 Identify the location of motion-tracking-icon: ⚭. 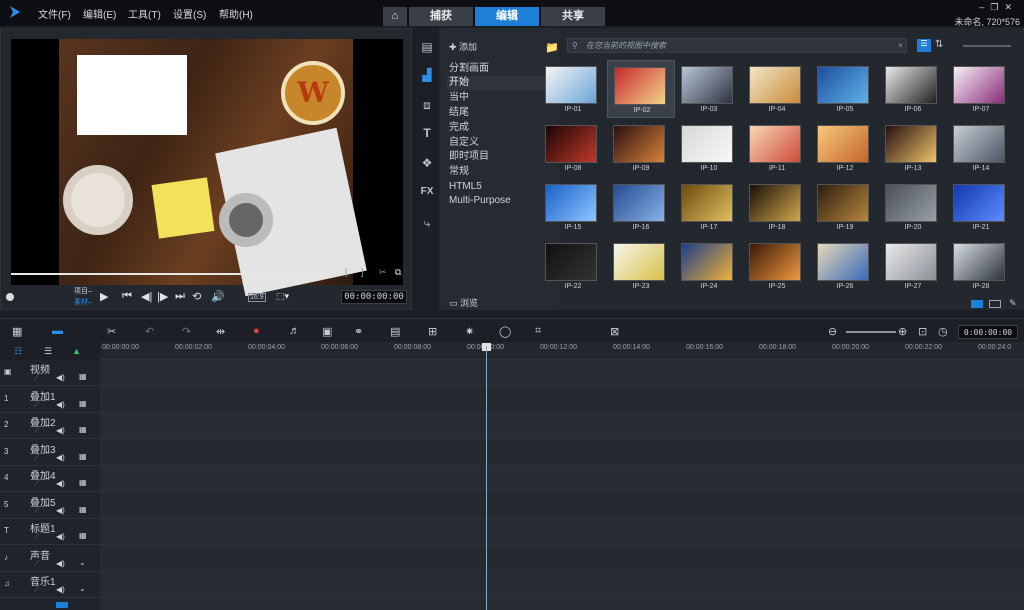
(358, 331).